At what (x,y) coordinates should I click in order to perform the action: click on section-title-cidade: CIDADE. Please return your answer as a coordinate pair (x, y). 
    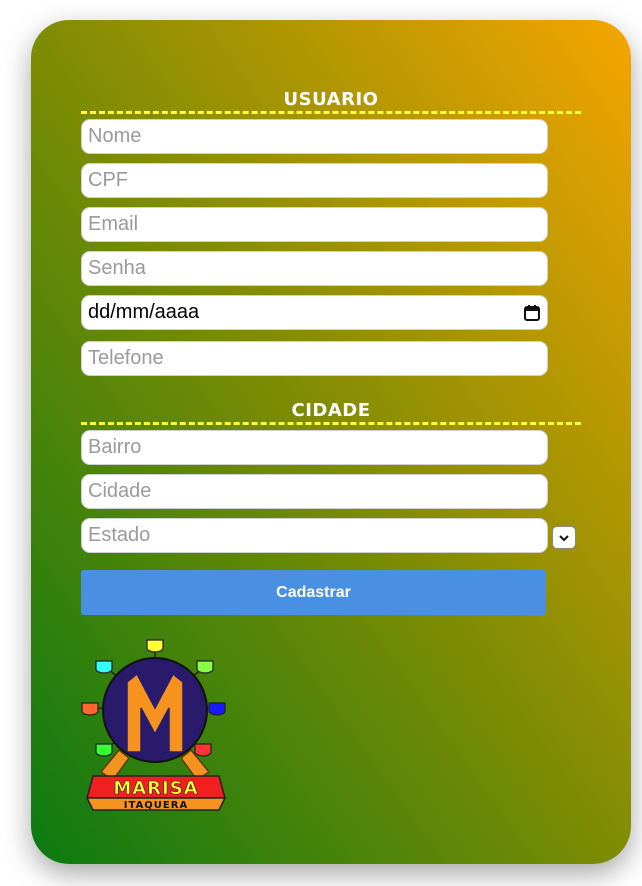
    Looking at the image, I should click on (331, 412).